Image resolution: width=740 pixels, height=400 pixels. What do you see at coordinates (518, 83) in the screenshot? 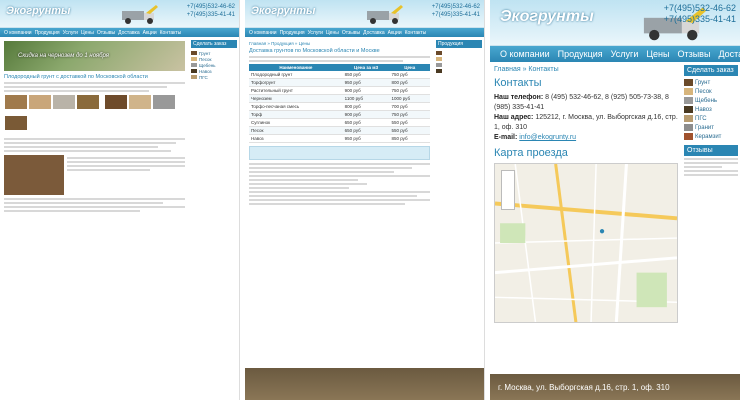
I see `page-title: Контакты` at bounding box center [518, 83].